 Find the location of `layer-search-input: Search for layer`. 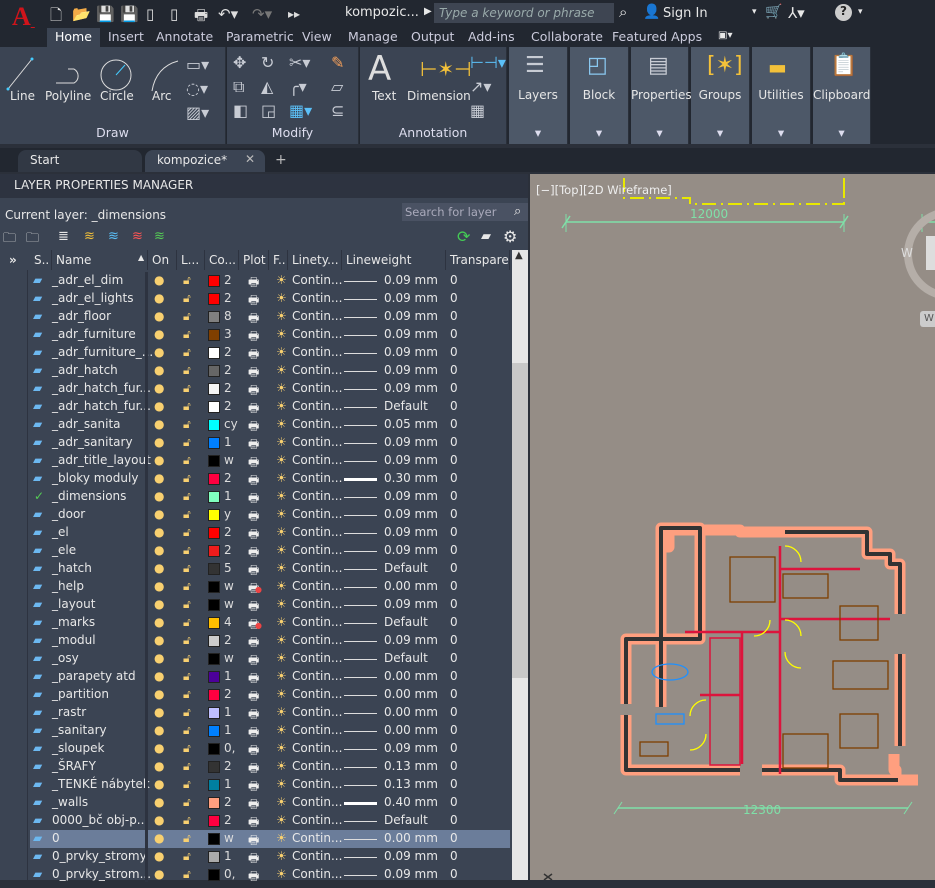

layer-search-input: Search for layer is located at coordinates (465, 212).